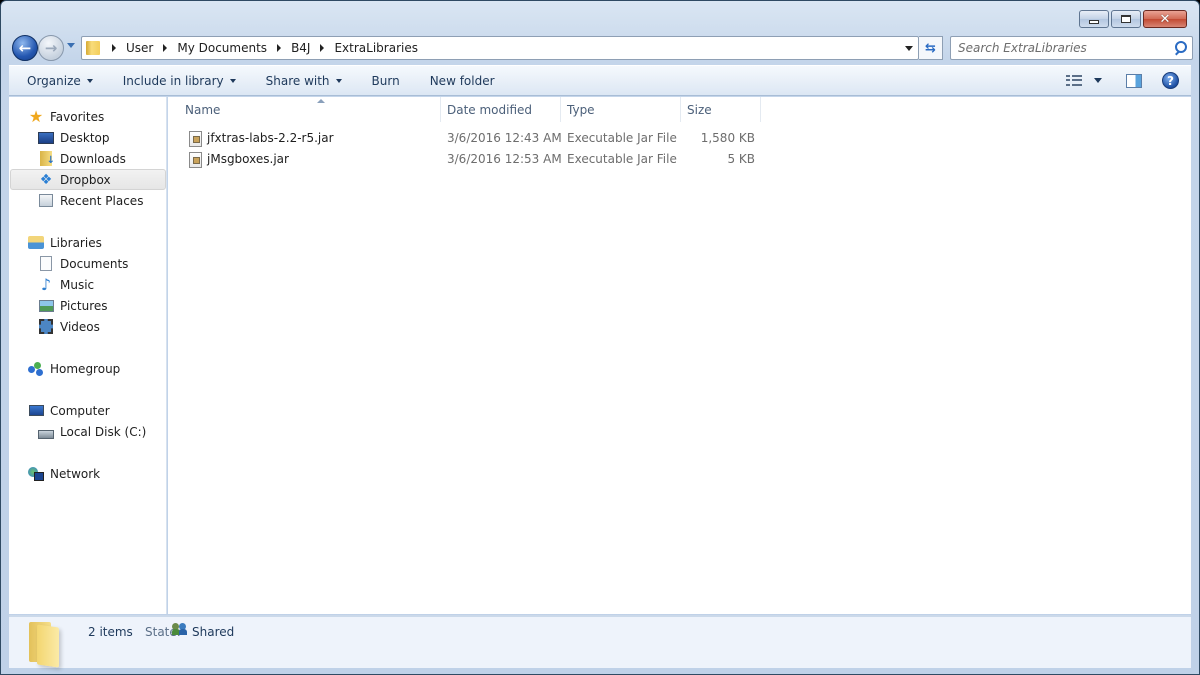  What do you see at coordinates (376, 48) in the screenshot?
I see `breadcrumb-extralibraries: ExtraLibraries` at bounding box center [376, 48].